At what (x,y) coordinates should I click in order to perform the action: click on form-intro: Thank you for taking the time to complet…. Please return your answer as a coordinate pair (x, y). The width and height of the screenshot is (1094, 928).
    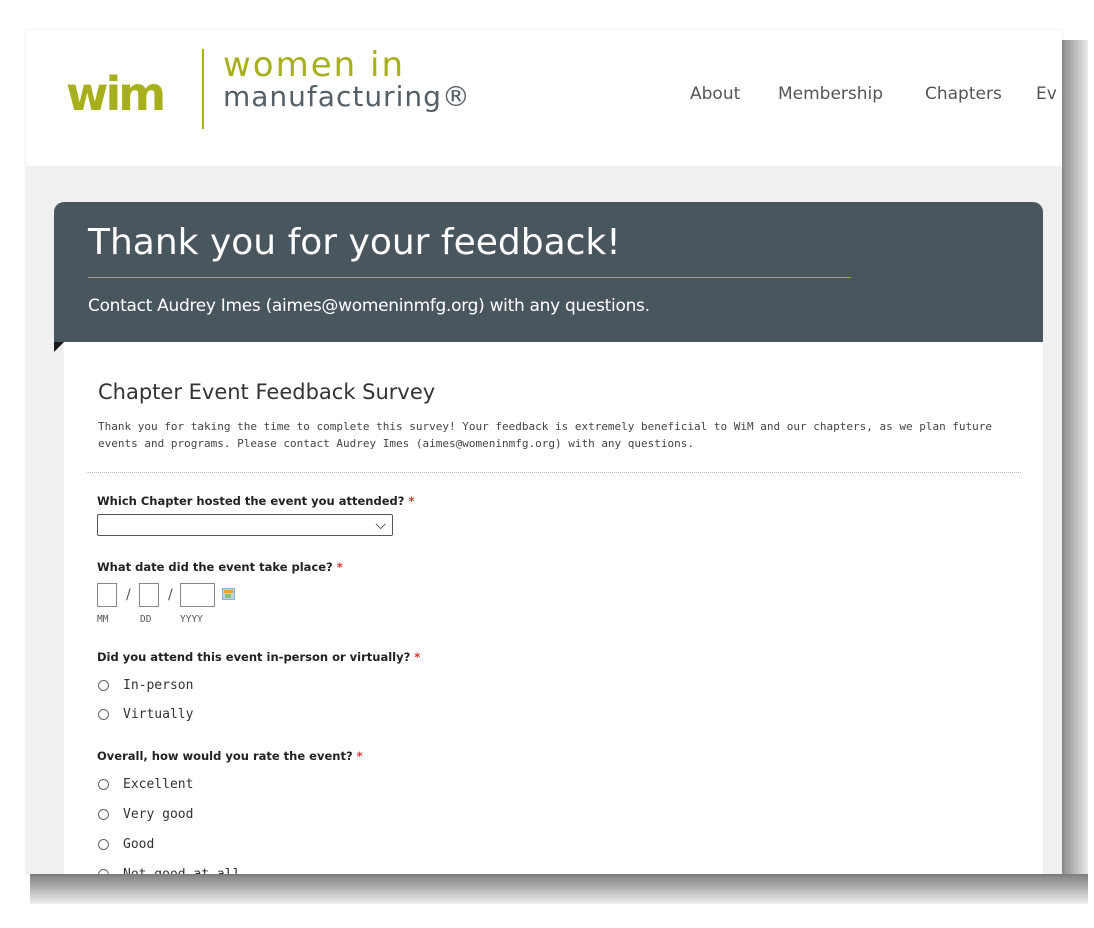
    Looking at the image, I should click on (545, 435).